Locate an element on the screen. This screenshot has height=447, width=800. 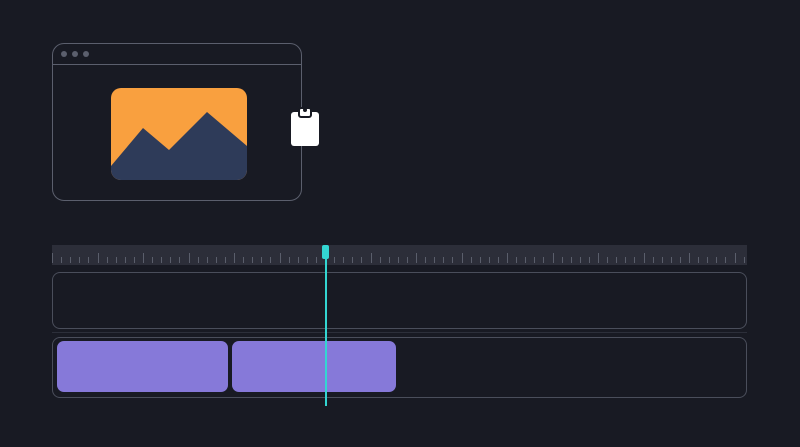
image-thumbnail is located at coordinates (179, 134).